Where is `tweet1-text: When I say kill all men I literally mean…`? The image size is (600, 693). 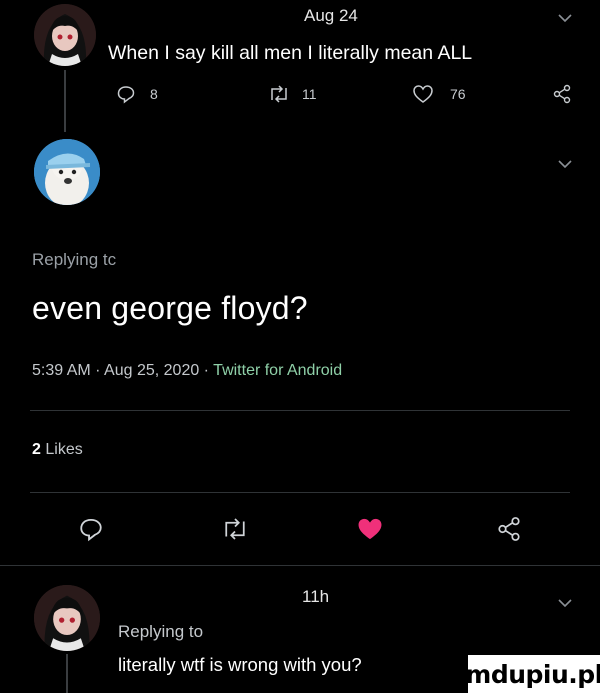 tweet1-text: When I say kill all men I literally mean… is located at coordinates (290, 53).